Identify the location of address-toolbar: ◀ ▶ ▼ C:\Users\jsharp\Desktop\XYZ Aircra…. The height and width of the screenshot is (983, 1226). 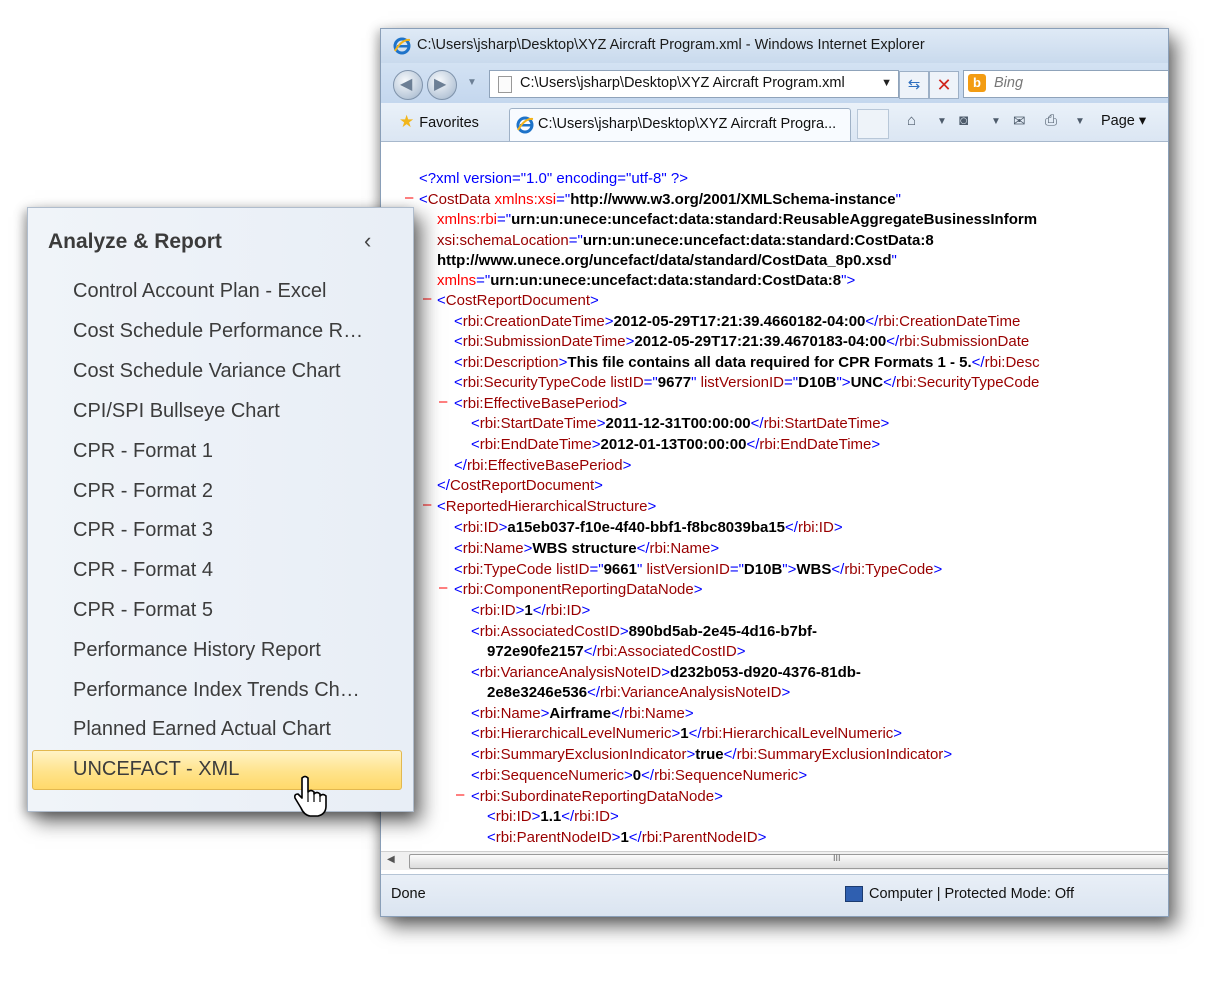
(774, 83).